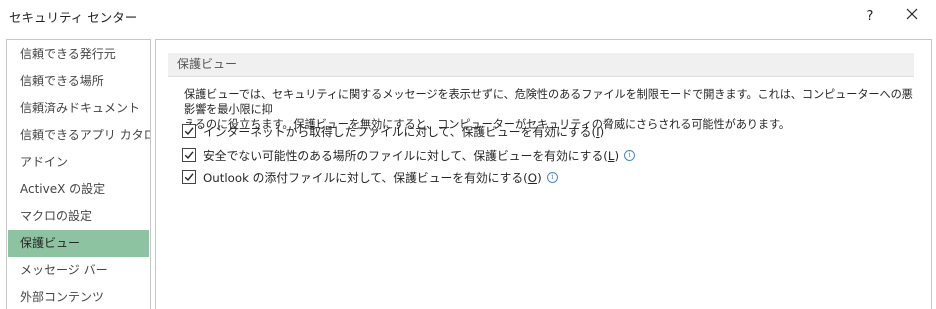  I want to click on sidebar-item-trusted-app-catalogs: 信頼できるアプリ カタログ, so click(79, 135).